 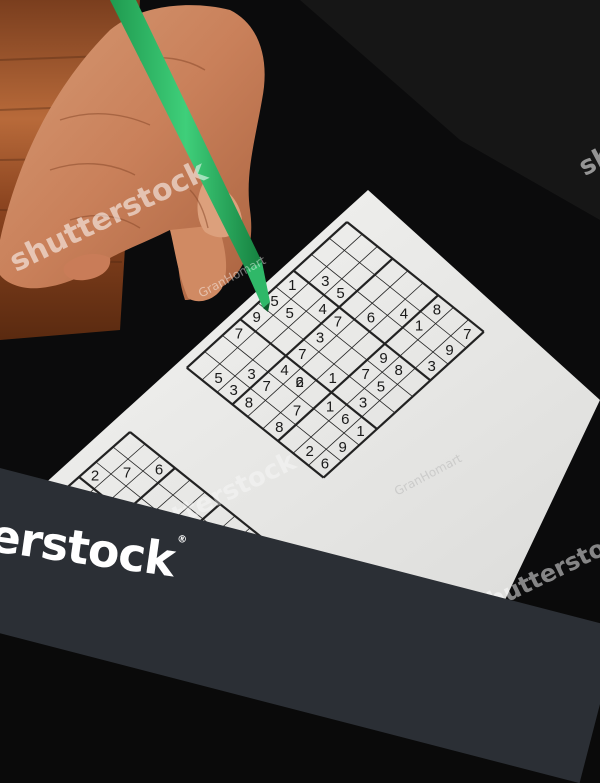 I want to click on sudoku-second-digit: 6, so click(x=159, y=470).